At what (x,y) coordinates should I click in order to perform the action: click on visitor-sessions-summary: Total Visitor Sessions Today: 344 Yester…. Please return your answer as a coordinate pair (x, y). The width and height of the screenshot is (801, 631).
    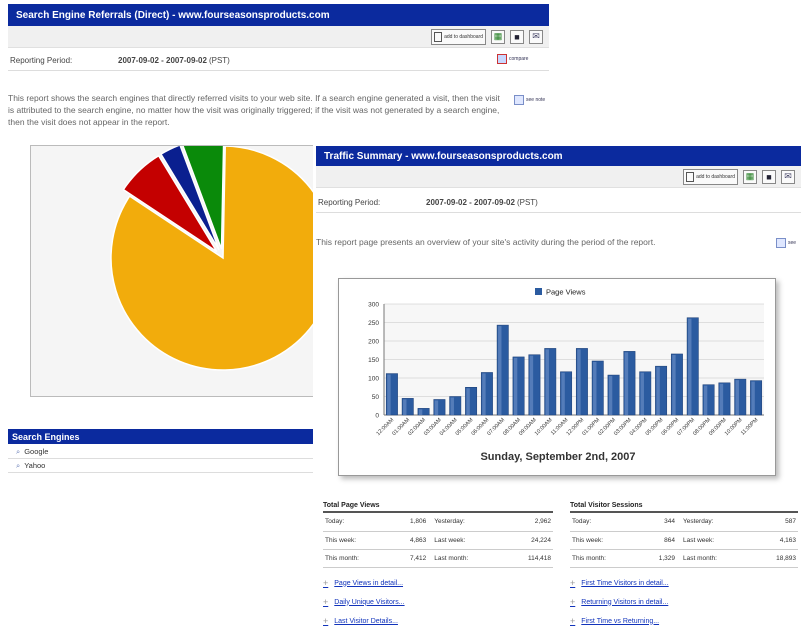
    Looking at the image, I should click on (684, 566).